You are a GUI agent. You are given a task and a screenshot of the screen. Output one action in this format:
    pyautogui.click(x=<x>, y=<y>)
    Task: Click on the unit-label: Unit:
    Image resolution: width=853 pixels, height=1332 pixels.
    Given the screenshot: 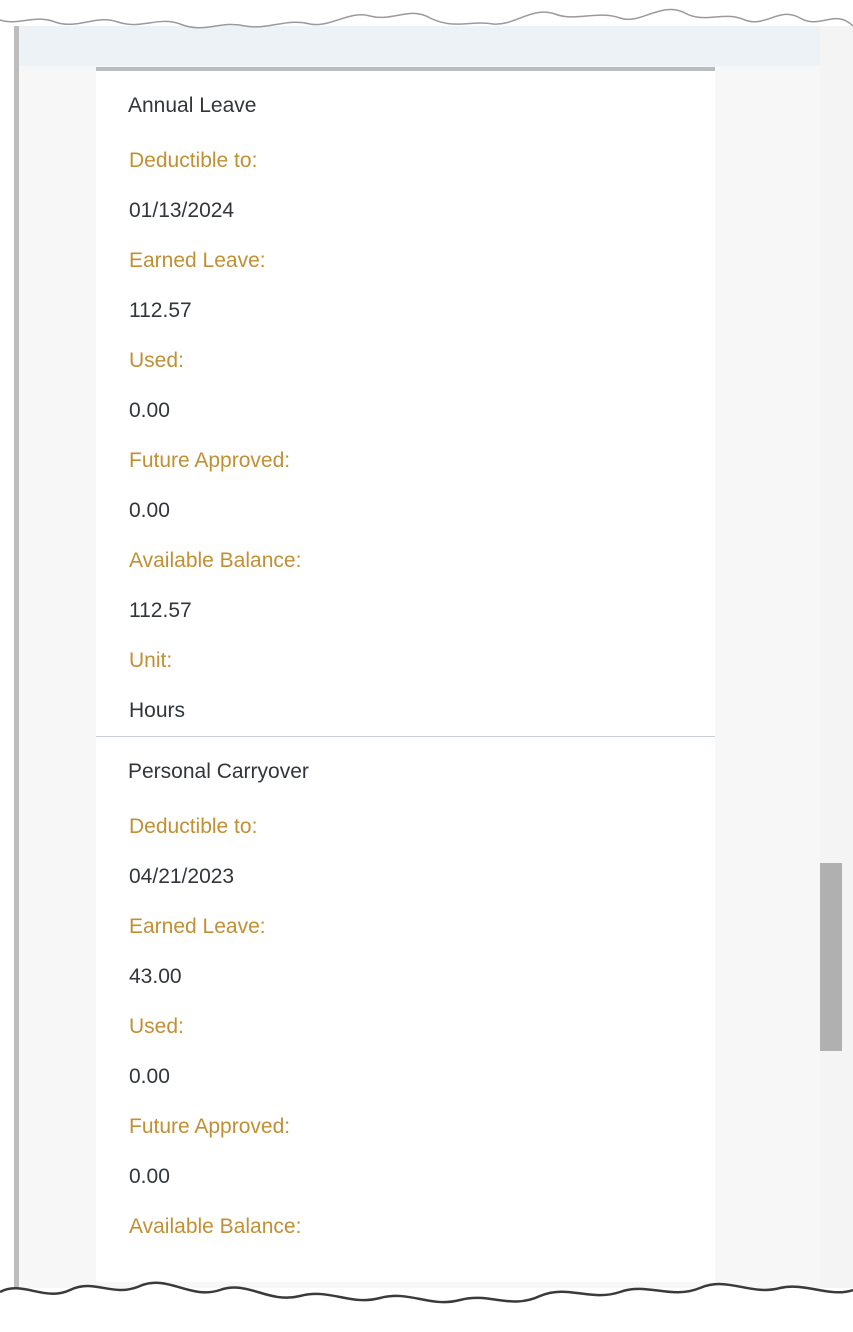 What is the action you would take?
    pyautogui.click(x=151, y=660)
    